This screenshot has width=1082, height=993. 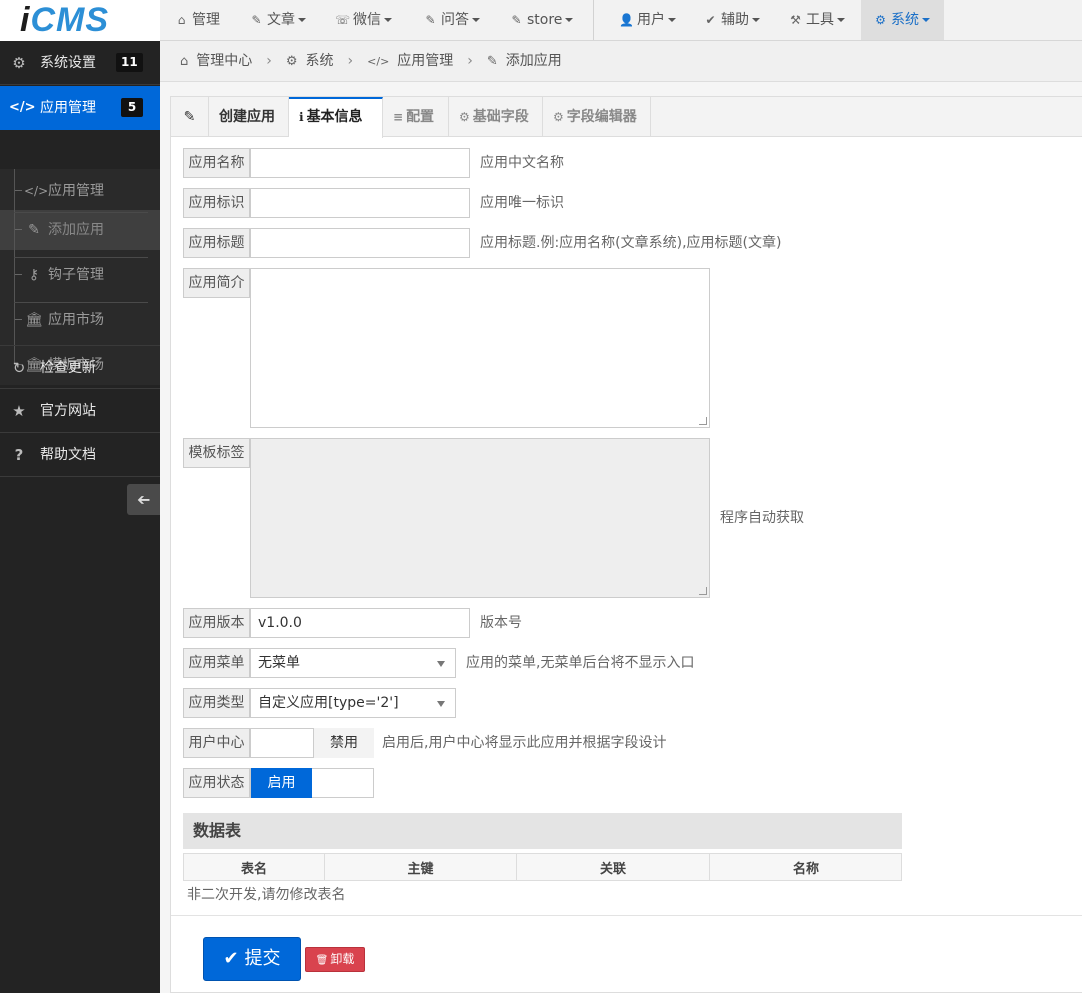 What do you see at coordinates (480, 518) in the screenshot?
I see `template-tags-textarea` at bounding box center [480, 518].